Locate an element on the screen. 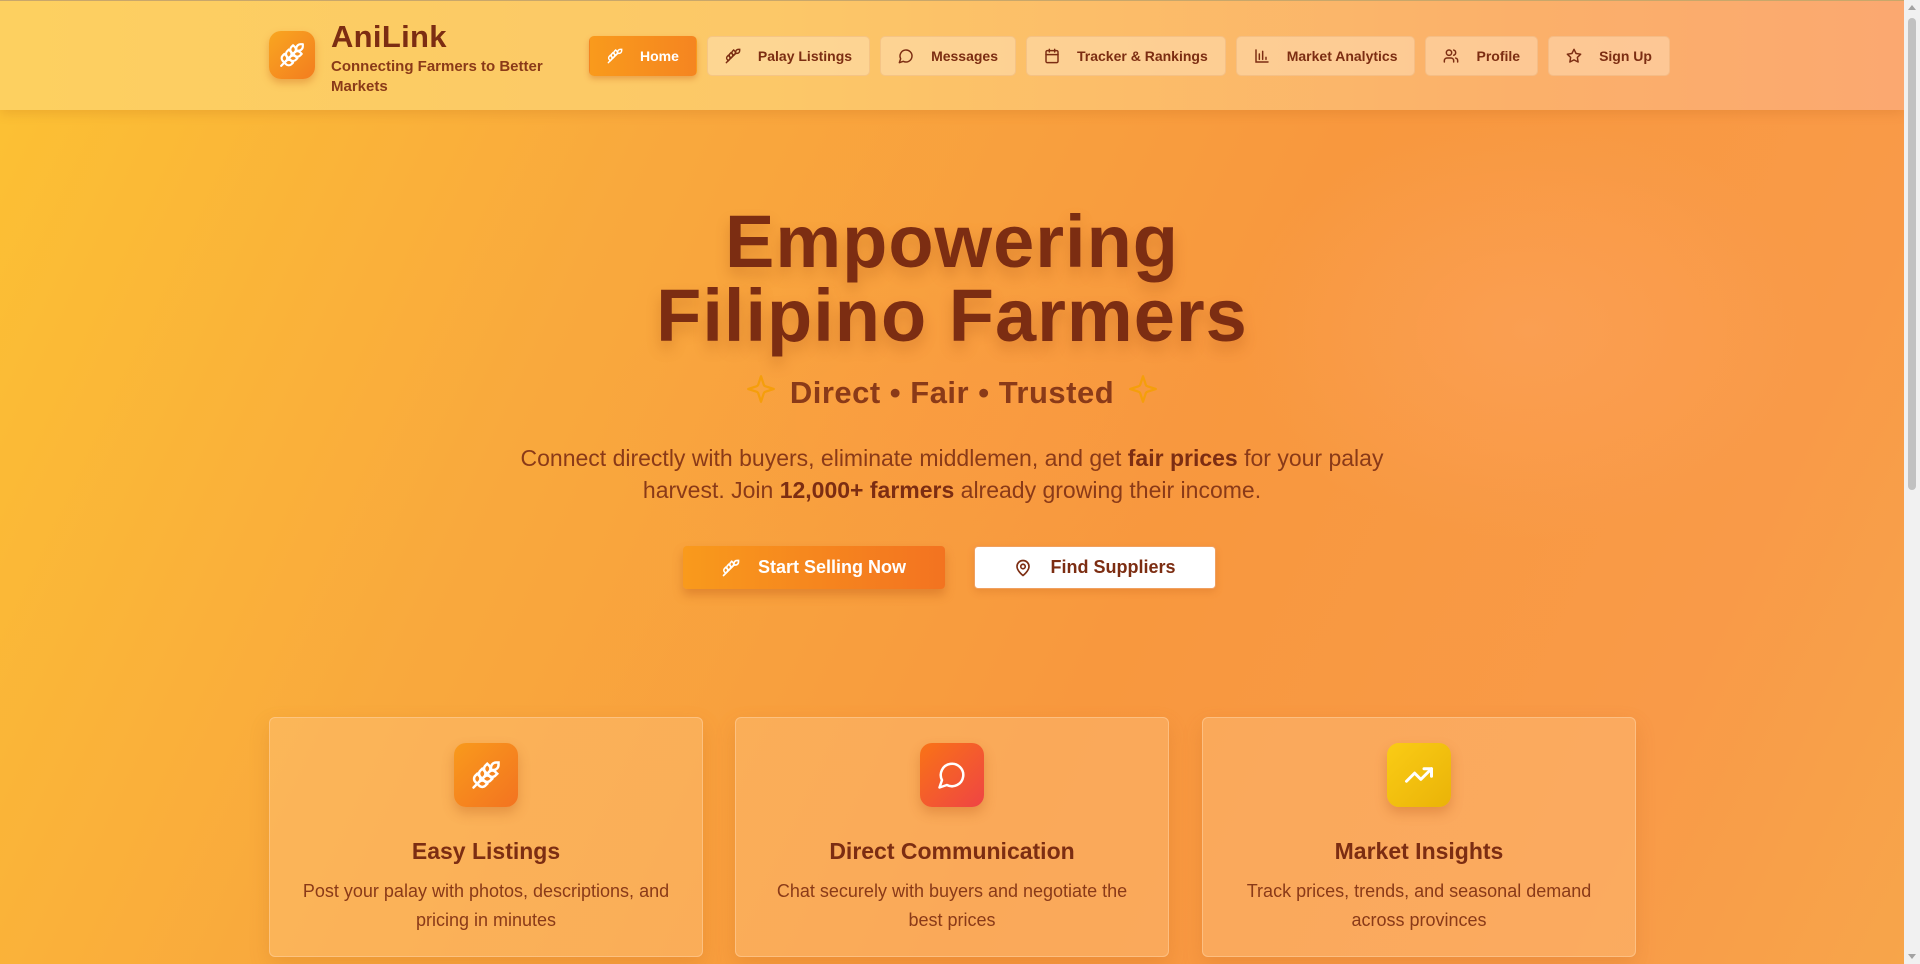 The image size is (1920, 964). scroll-up-arrow-icon is located at coordinates (1912, 7).